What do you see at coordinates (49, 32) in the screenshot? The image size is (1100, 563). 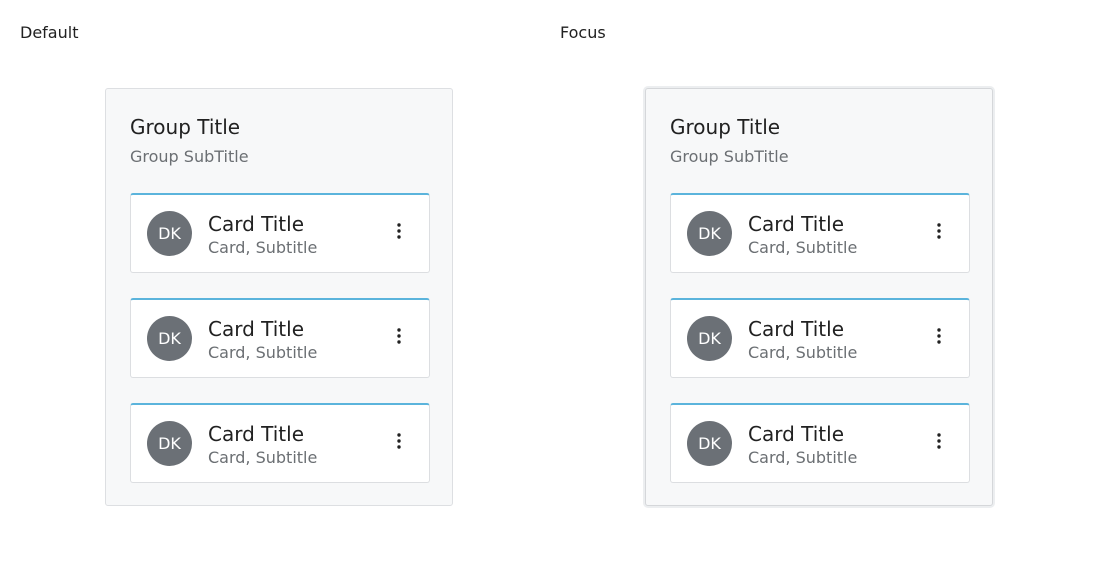 I see `section-label-default: Default` at bounding box center [49, 32].